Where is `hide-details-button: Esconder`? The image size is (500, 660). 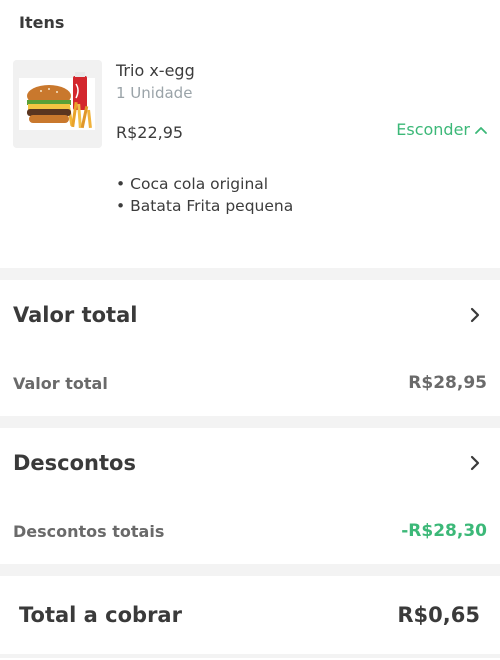 hide-details-button: Esconder is located at coordinates (442, 129).